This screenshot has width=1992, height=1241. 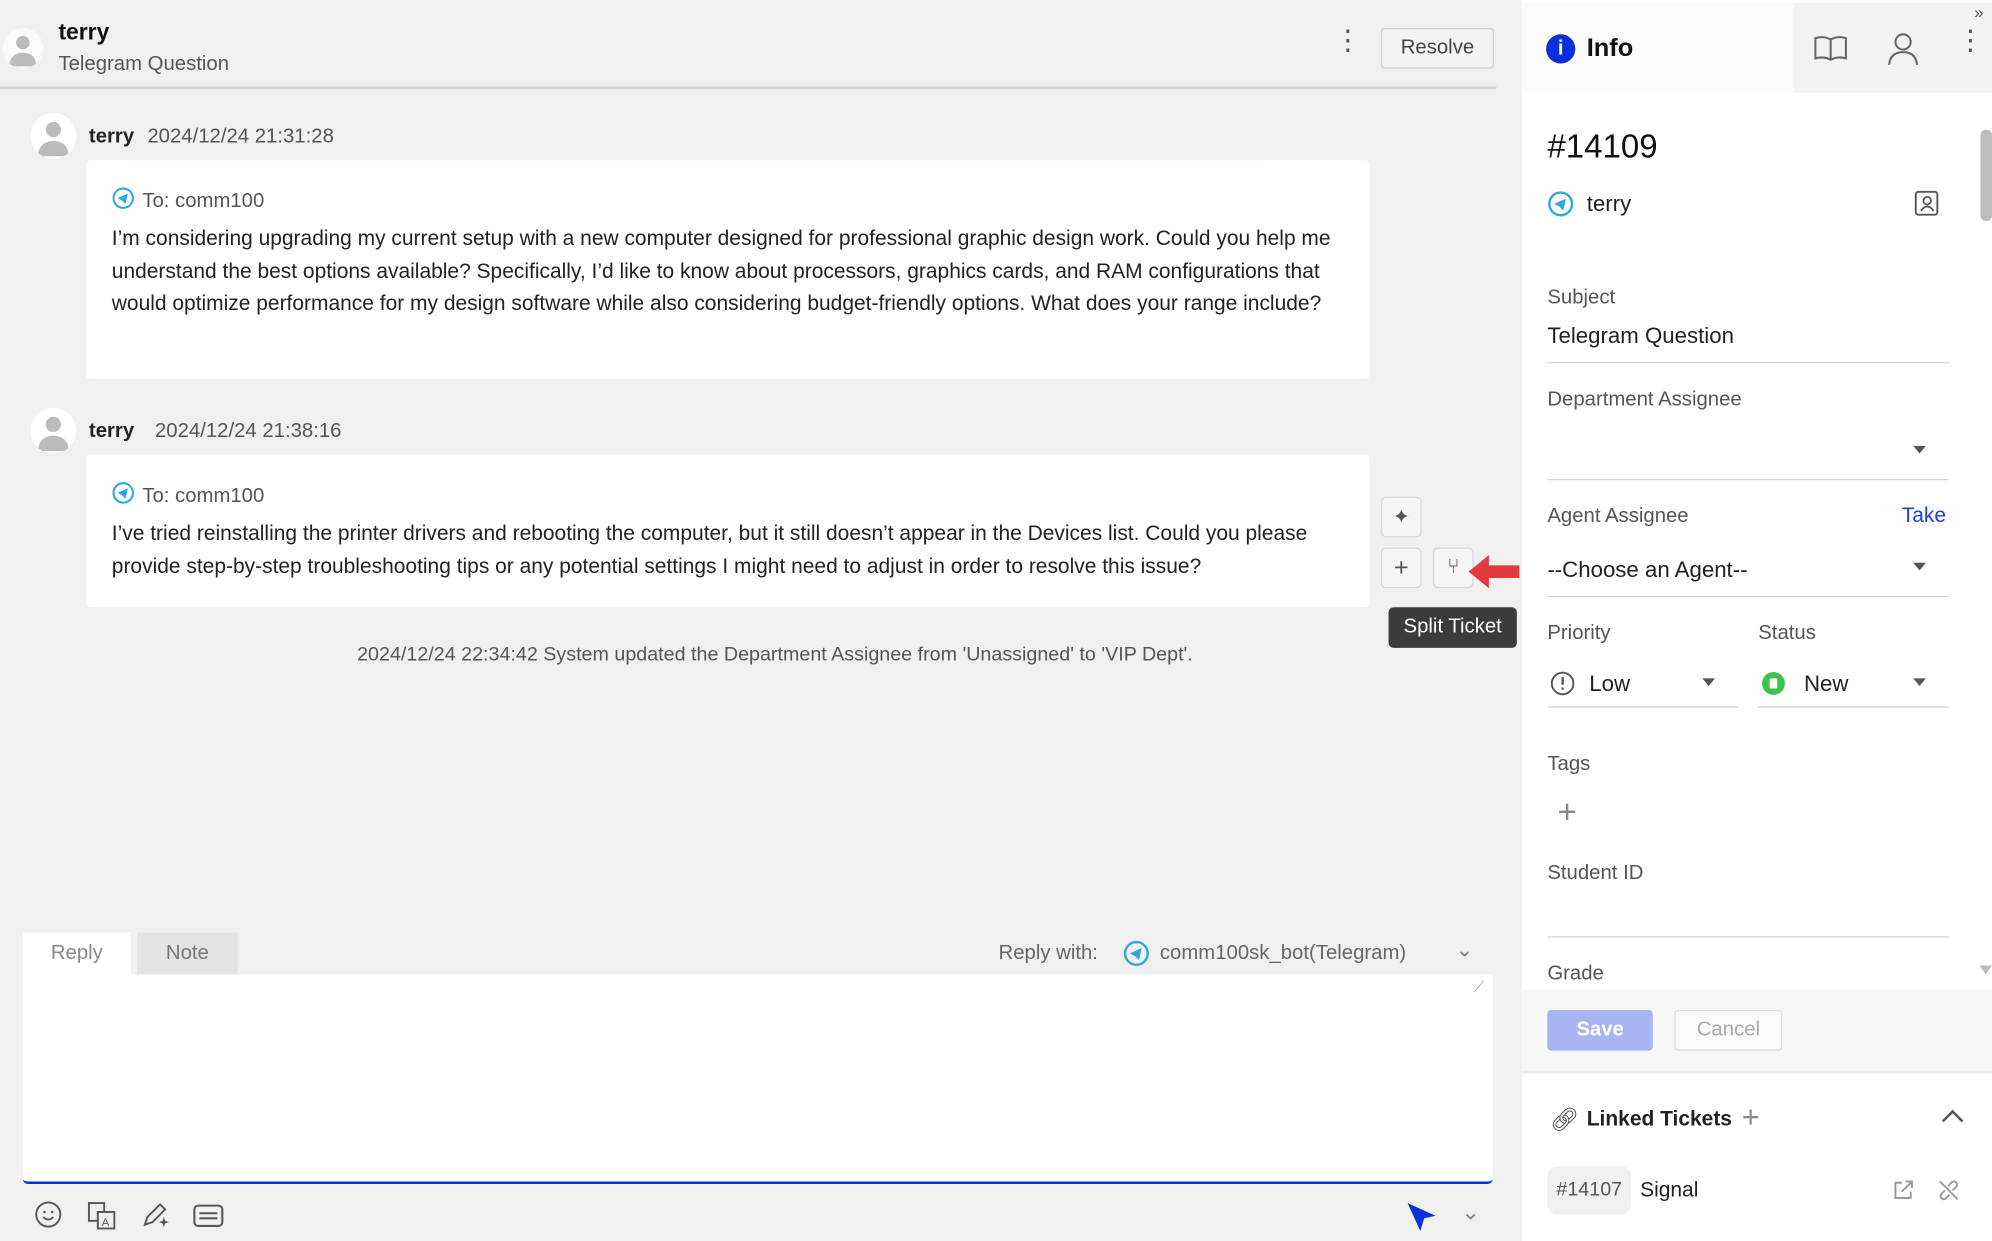 What do you see at coordinates (1644, 399) in the screenshot?
I see `department-assignee-label: Department Assignee` at bounding box center [1644, 399].